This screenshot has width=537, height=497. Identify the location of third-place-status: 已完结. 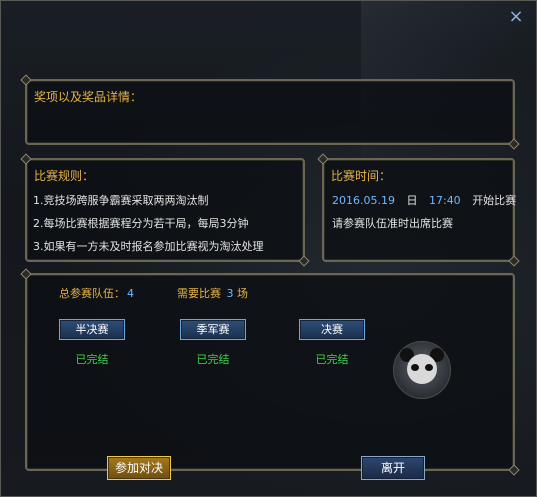
(213, 359).